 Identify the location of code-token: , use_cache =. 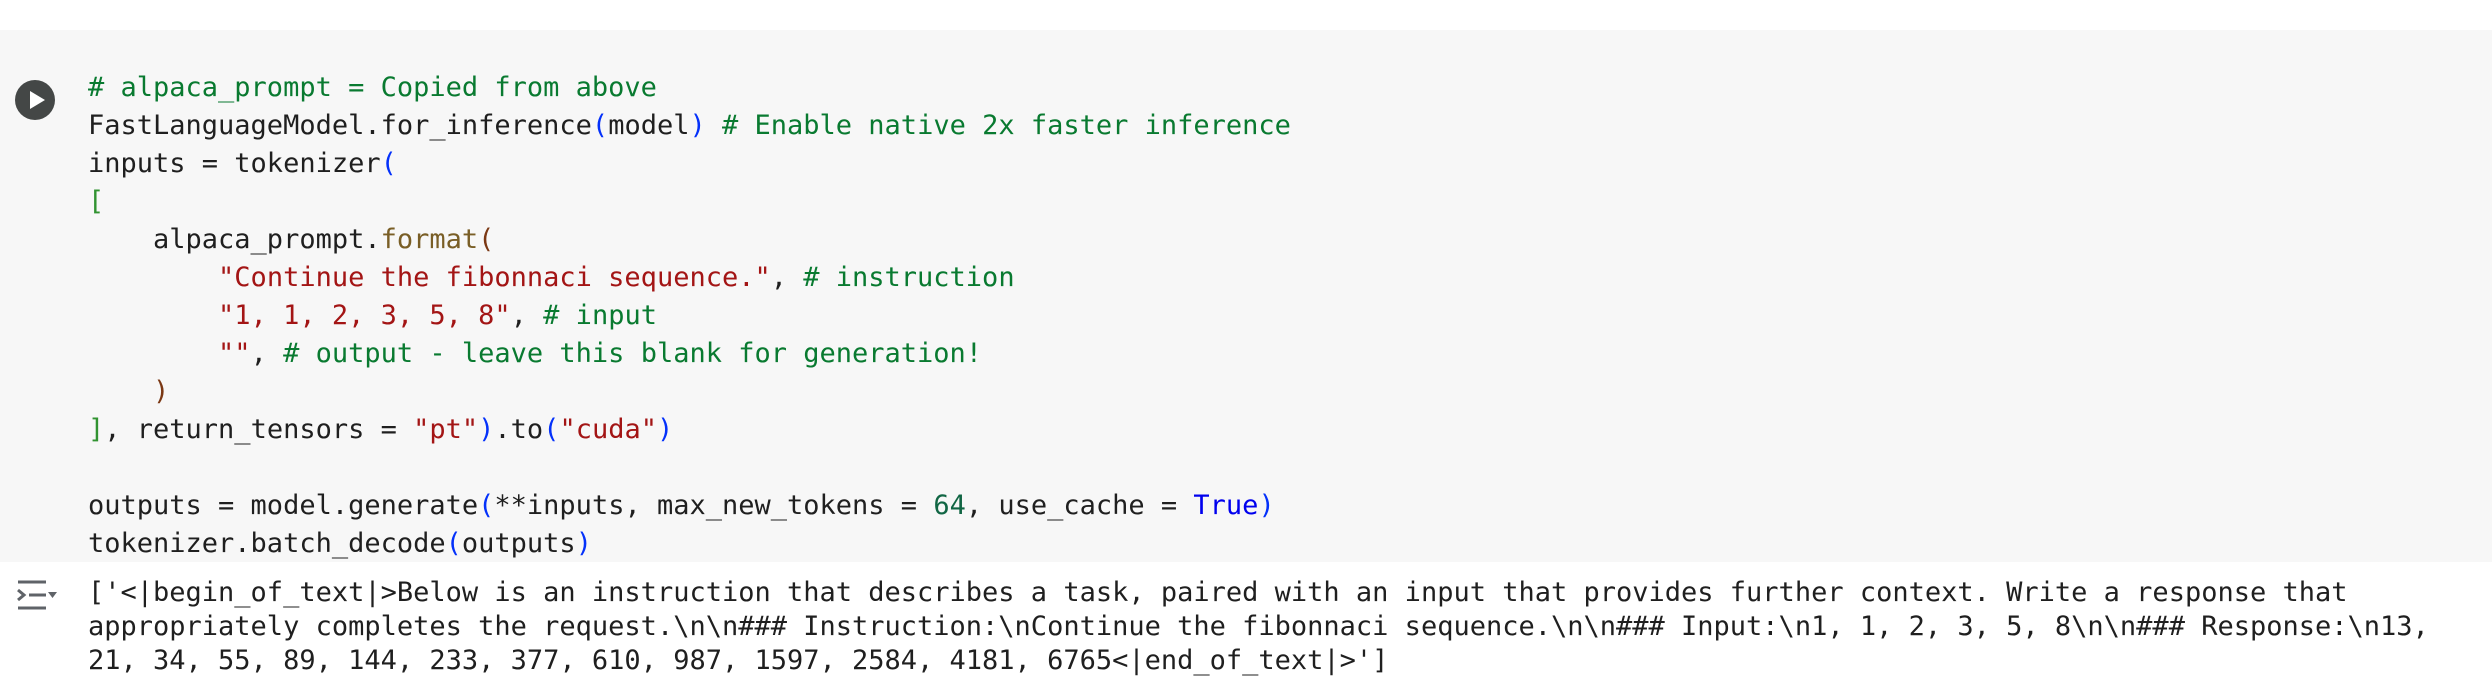
(1079, 505).